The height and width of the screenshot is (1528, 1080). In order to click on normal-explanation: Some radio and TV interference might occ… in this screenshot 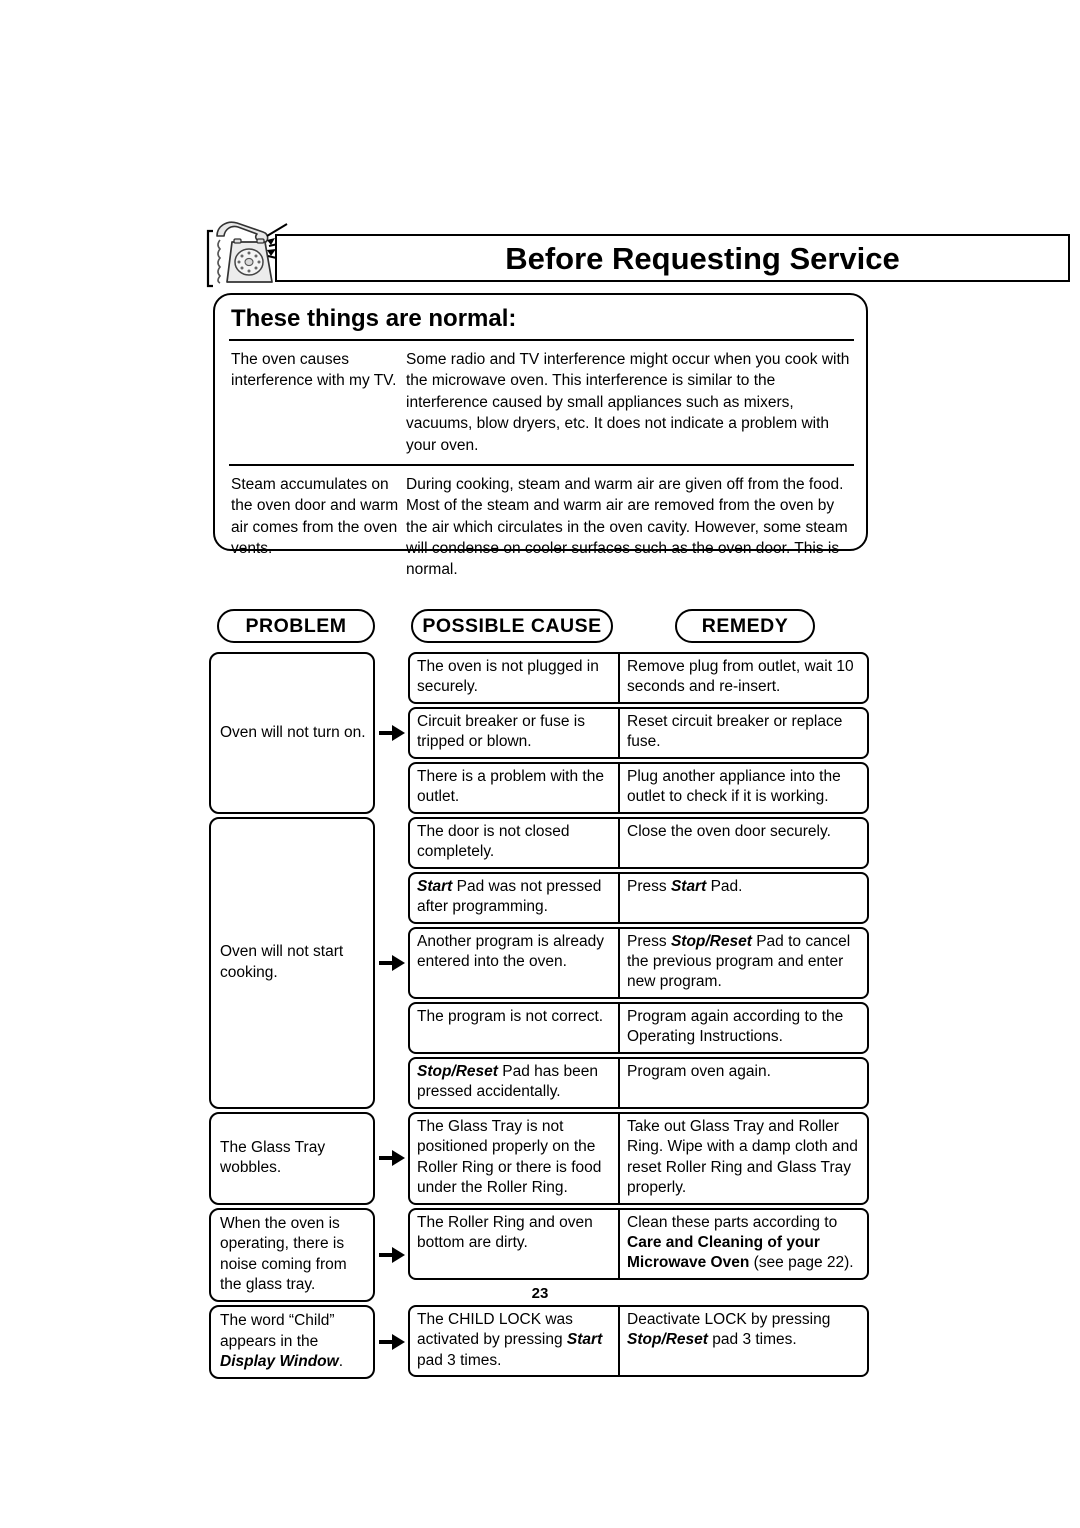, I will do `click(628, 402)`.